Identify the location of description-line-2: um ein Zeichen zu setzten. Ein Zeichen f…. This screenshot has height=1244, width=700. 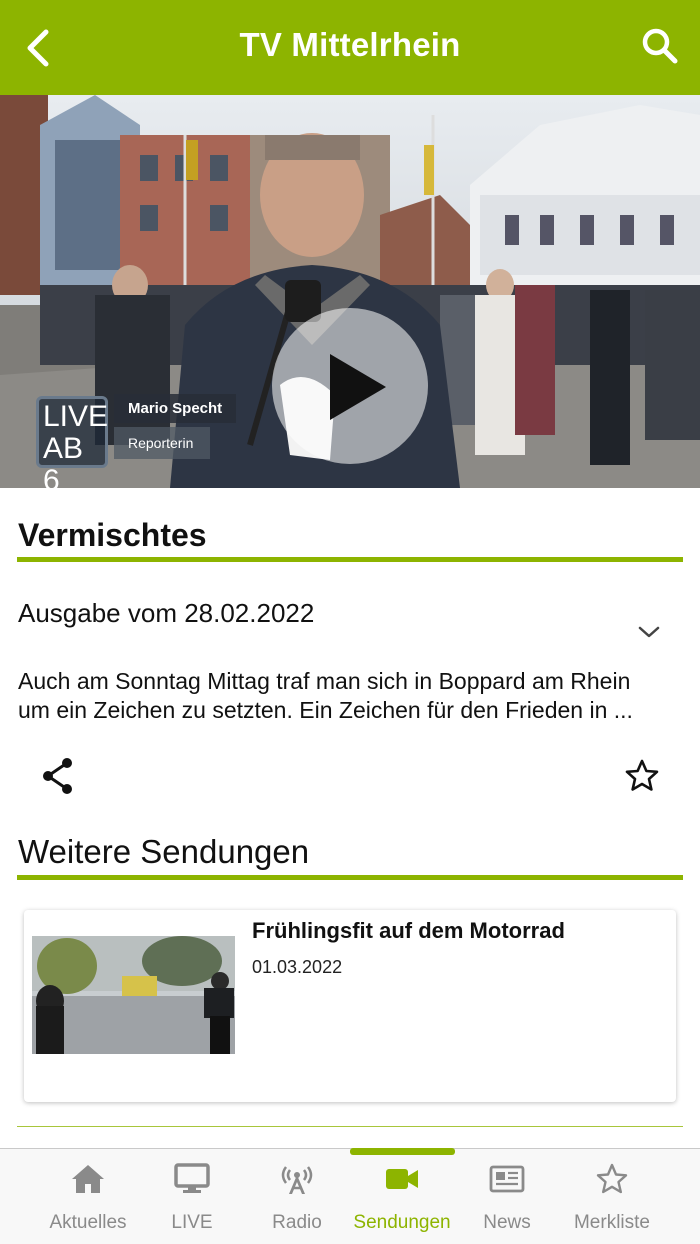
(325, 710).